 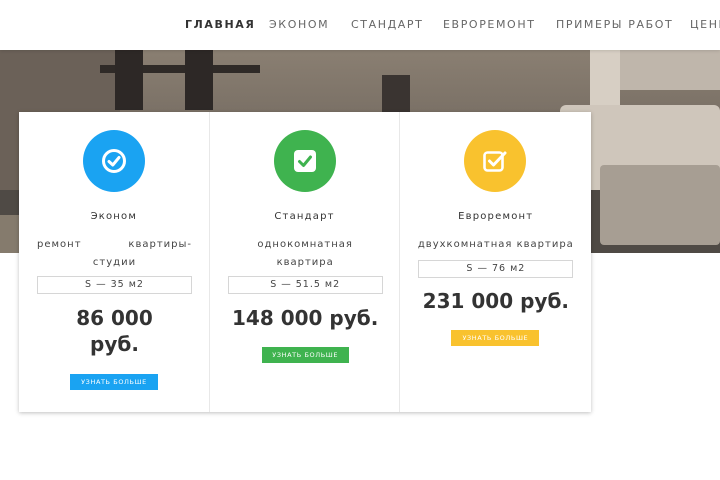 What do you see at coordinates (495, 244) in the screenshot?
I see `card-description: двухкомнатная квартира` at bounding box center [495, 244].